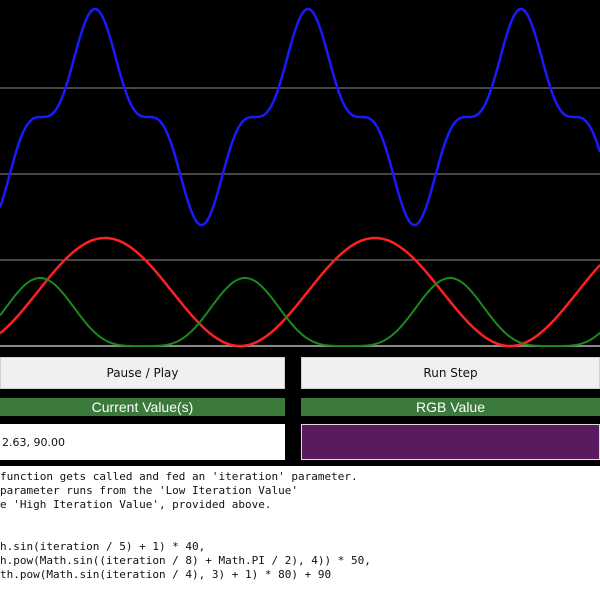  Describe the element at coordinates (103, 546) in the screenshot. I see `code-line: h.sin(iteration / 5) + 1) * 40,` at that location.